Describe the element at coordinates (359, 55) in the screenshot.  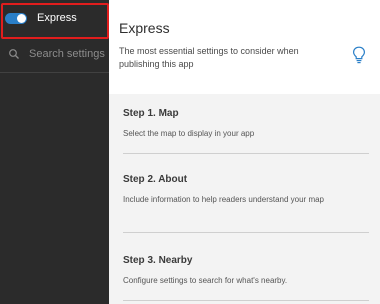
I see `lightbulb-icon` at that location.